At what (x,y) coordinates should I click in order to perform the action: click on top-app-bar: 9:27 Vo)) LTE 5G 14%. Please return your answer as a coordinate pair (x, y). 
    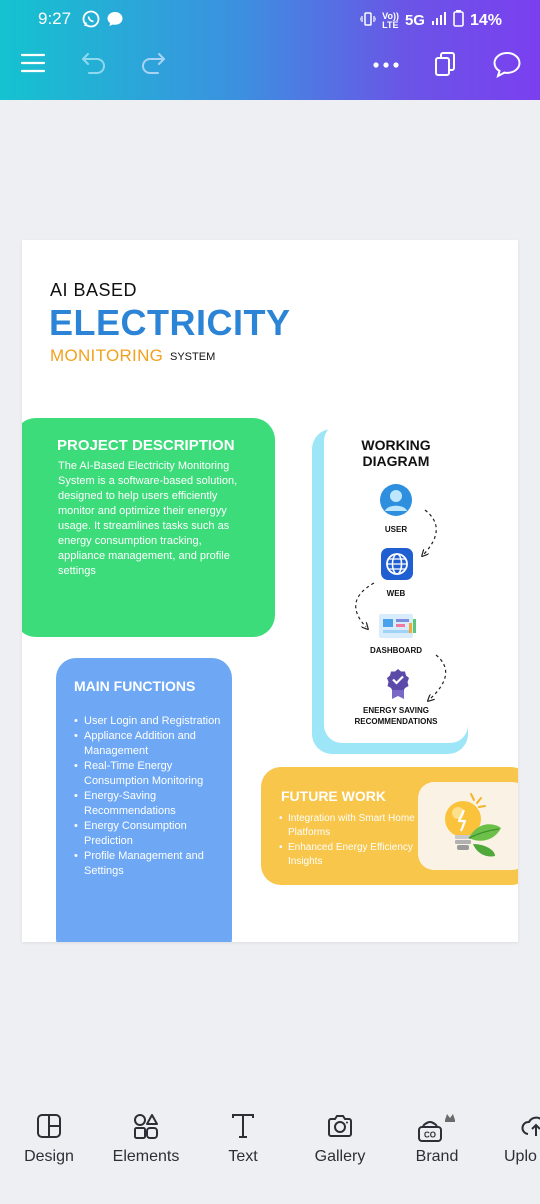
    Looking at the image, I should click on (270, 50).